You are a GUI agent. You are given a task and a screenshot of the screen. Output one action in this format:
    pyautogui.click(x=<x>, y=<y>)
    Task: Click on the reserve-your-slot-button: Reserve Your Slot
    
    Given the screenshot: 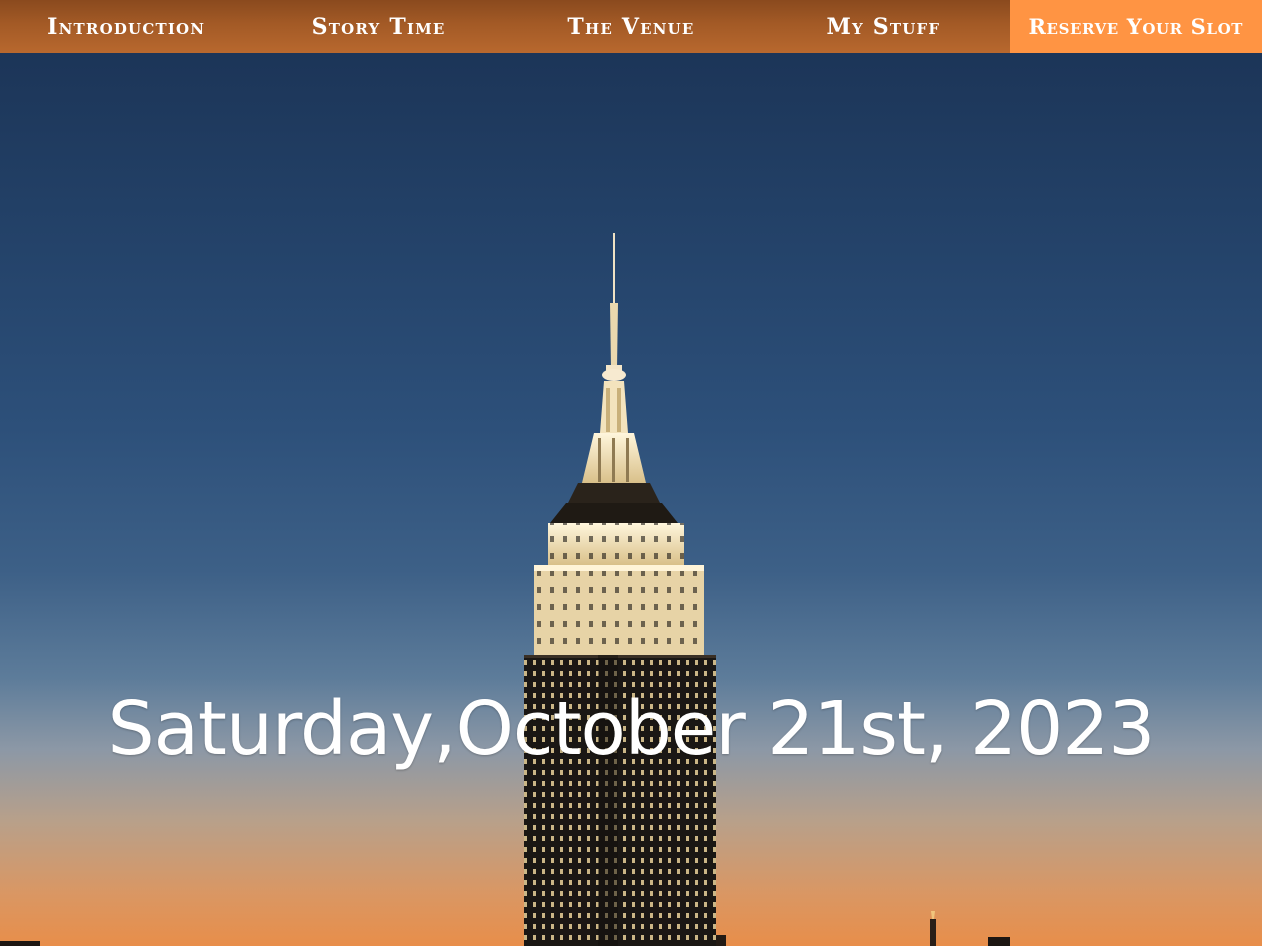 What is the action you would take?
    pyautogui.click(x=1135, y=26)
    